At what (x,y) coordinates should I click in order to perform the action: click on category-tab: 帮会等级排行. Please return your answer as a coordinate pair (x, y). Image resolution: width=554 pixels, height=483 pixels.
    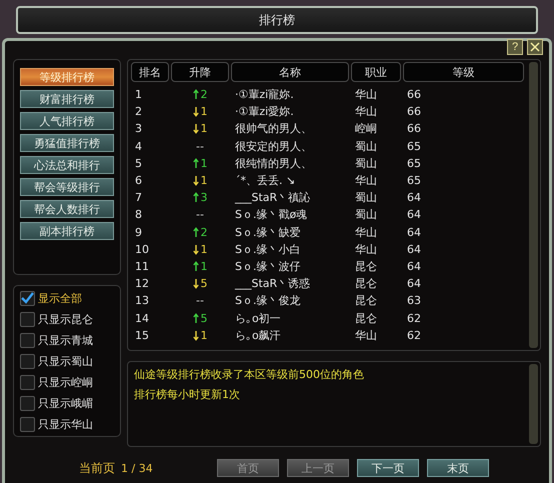
    Looking at the image, I should click on (67, 187).